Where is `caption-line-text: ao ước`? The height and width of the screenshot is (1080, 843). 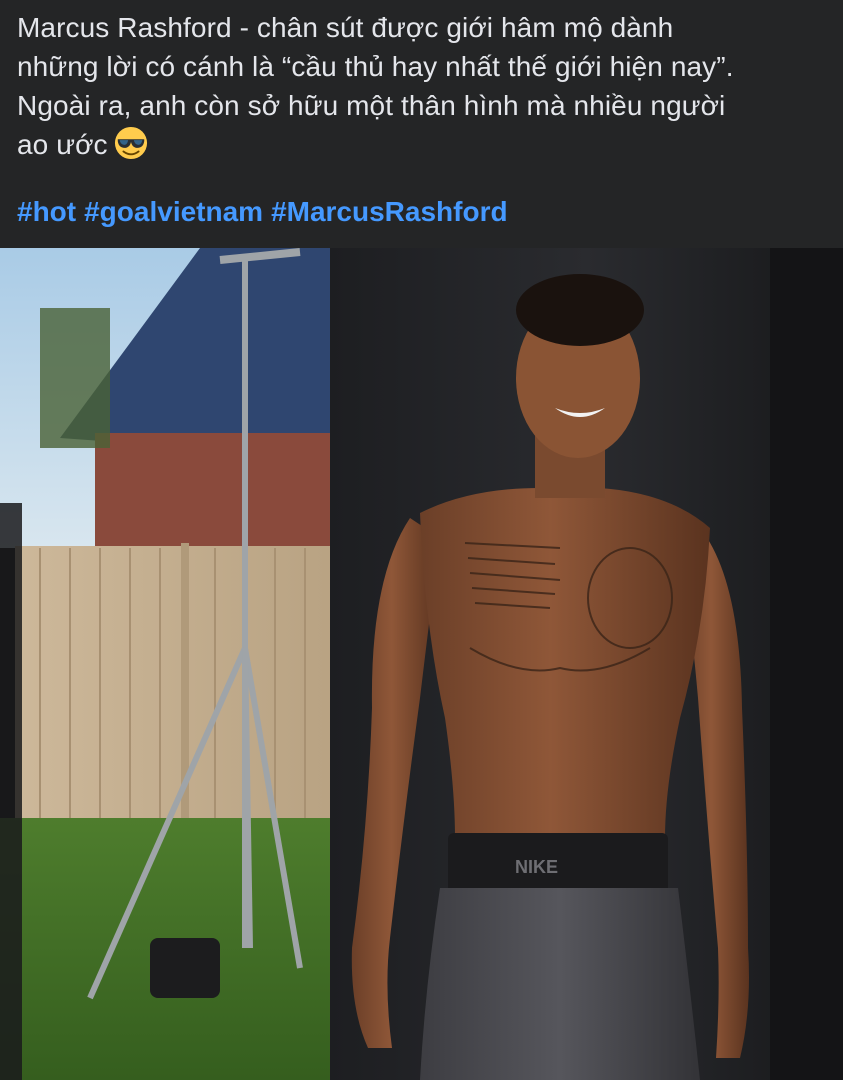
caption-line-text: ao ước is located at coordinates (62, 144).